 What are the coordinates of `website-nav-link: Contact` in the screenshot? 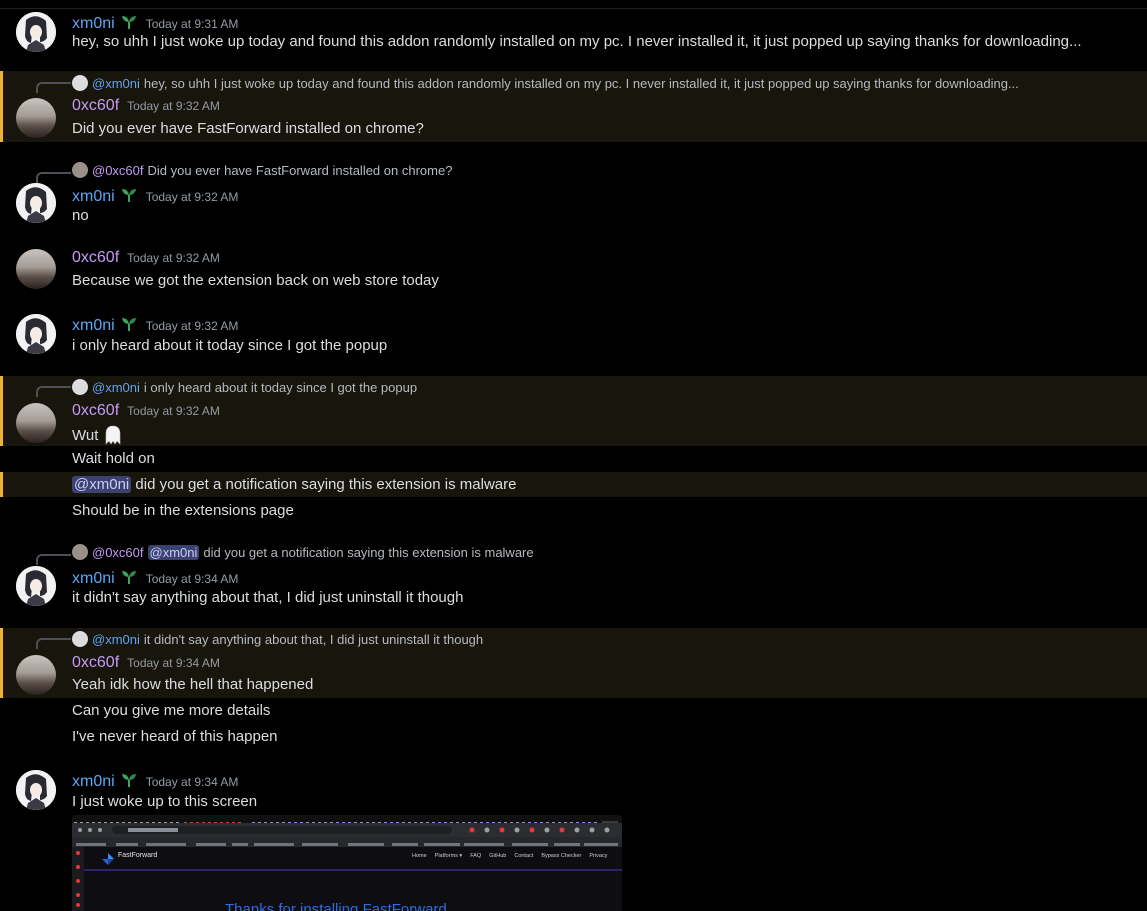 It's located at (524, 856).